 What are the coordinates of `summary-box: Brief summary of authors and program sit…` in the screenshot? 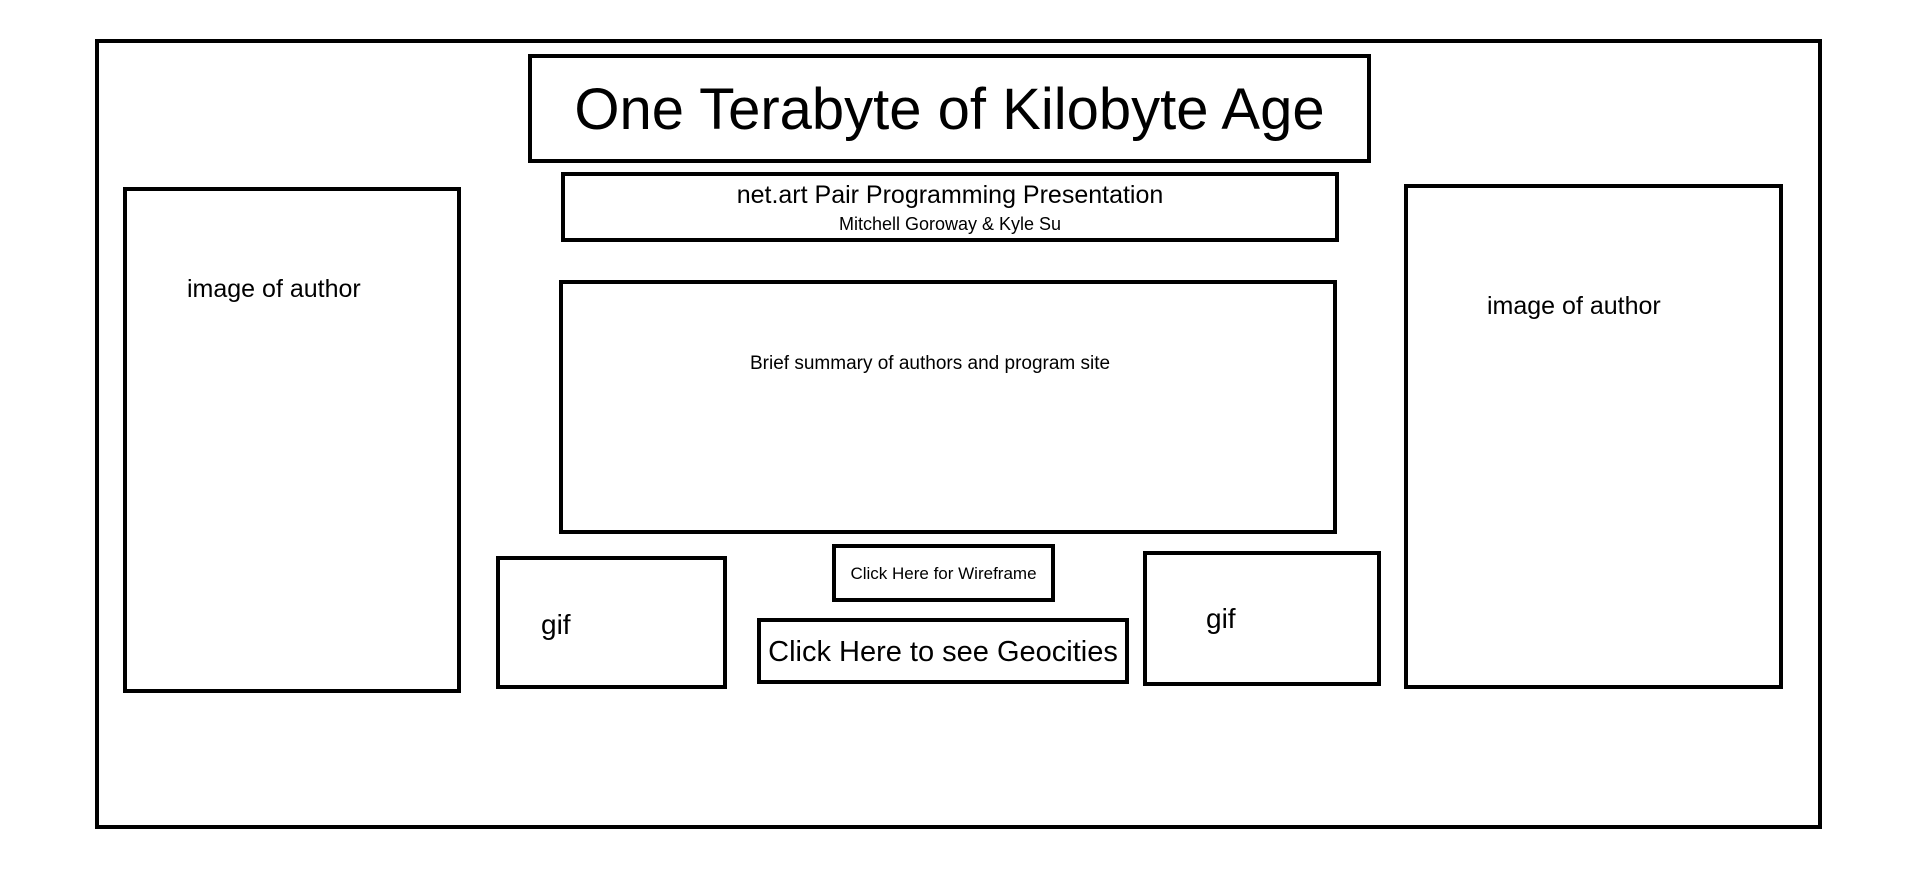 It's located at (948, 407).